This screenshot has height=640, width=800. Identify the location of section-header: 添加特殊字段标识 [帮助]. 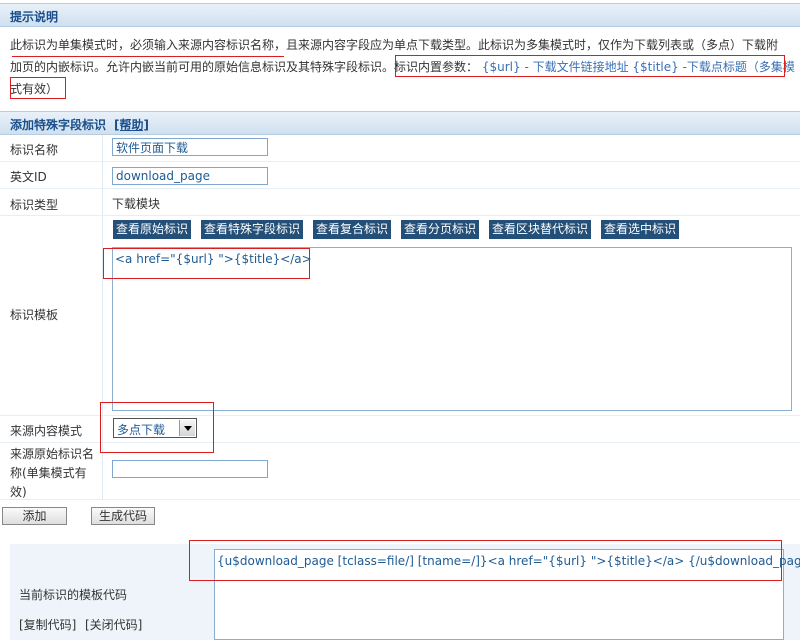
(400, 123).